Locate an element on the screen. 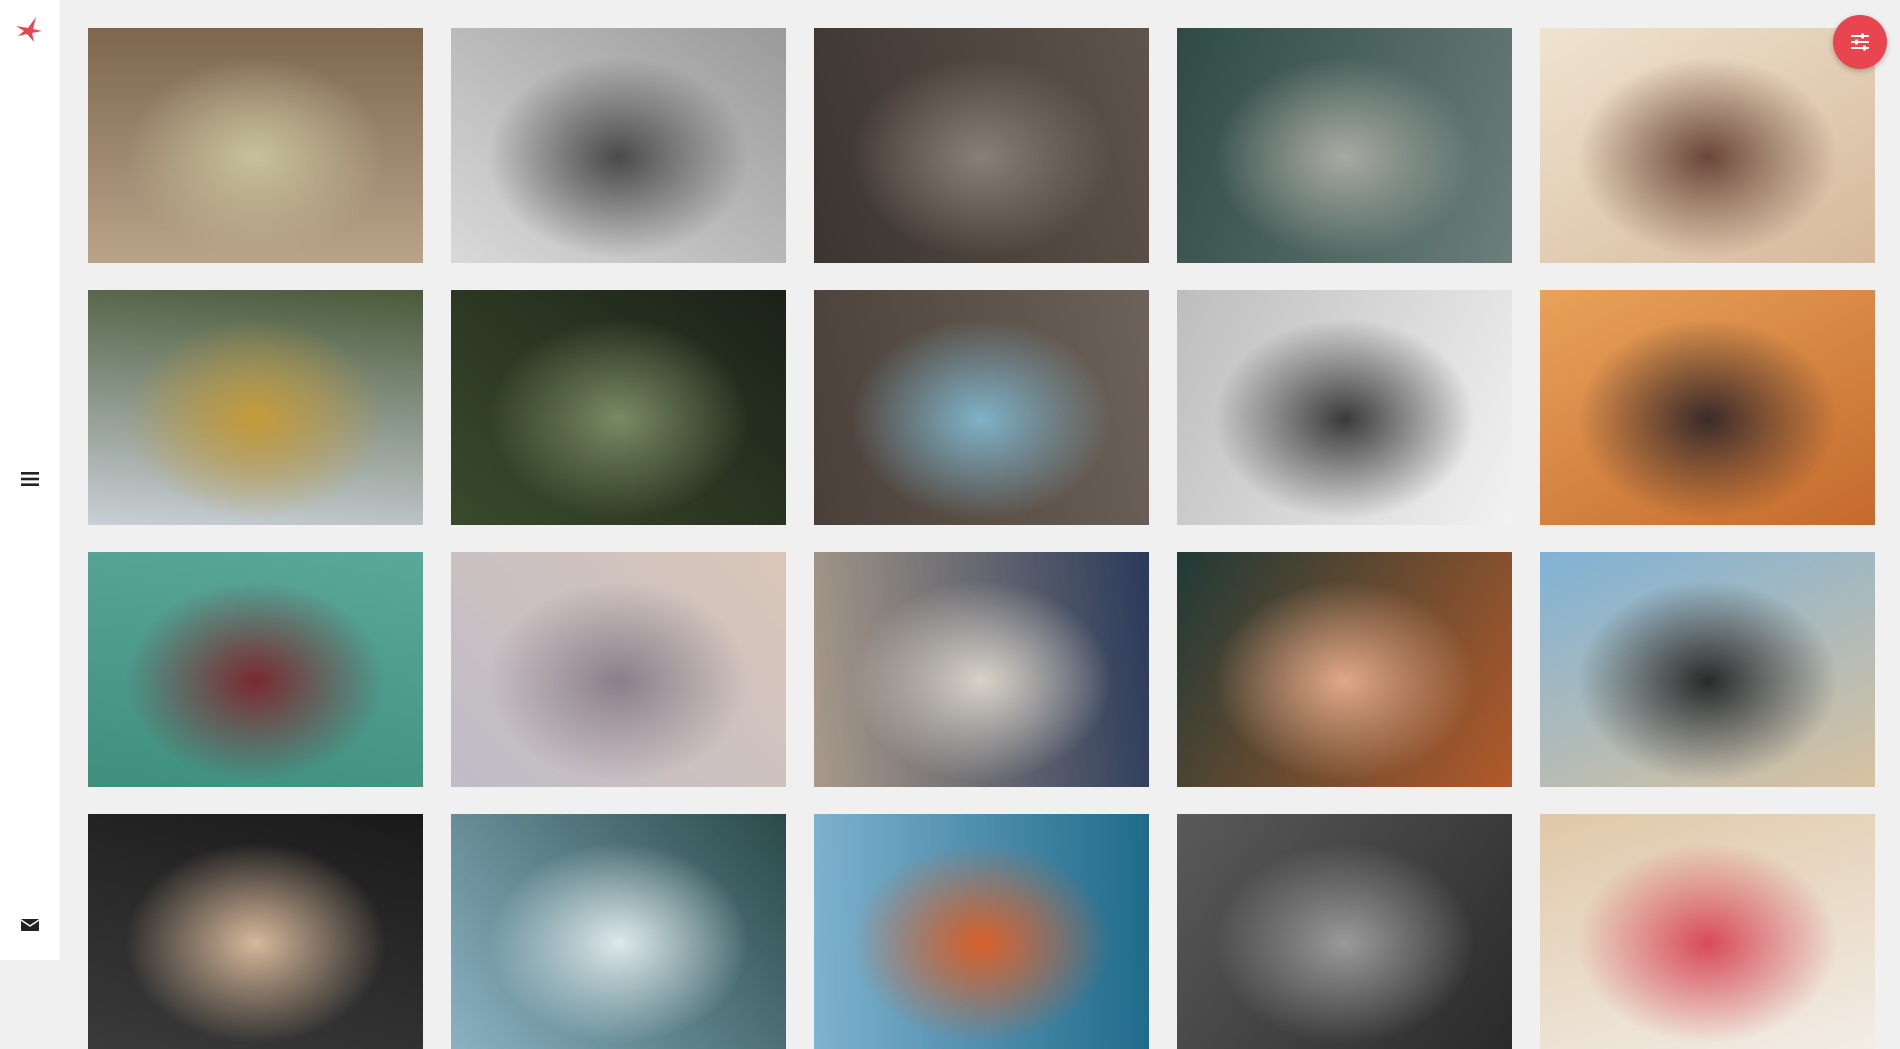  sidebar is located at coordinates (30, 480).